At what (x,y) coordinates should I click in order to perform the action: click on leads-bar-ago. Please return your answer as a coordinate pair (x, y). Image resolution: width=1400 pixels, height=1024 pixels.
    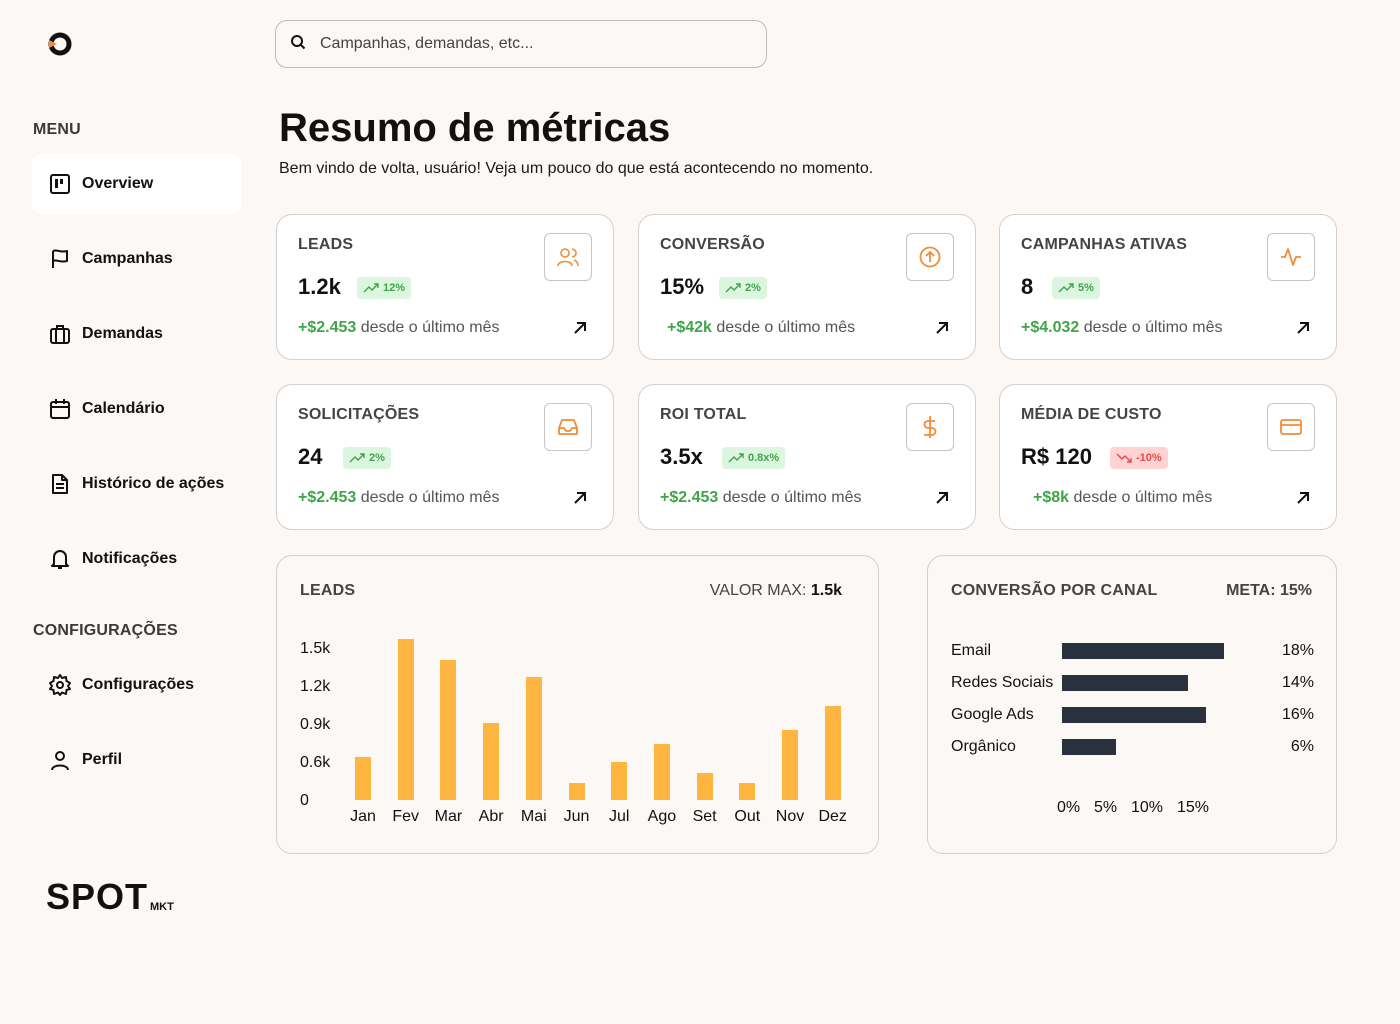
    Looking at the image, I should click on (661, 772).